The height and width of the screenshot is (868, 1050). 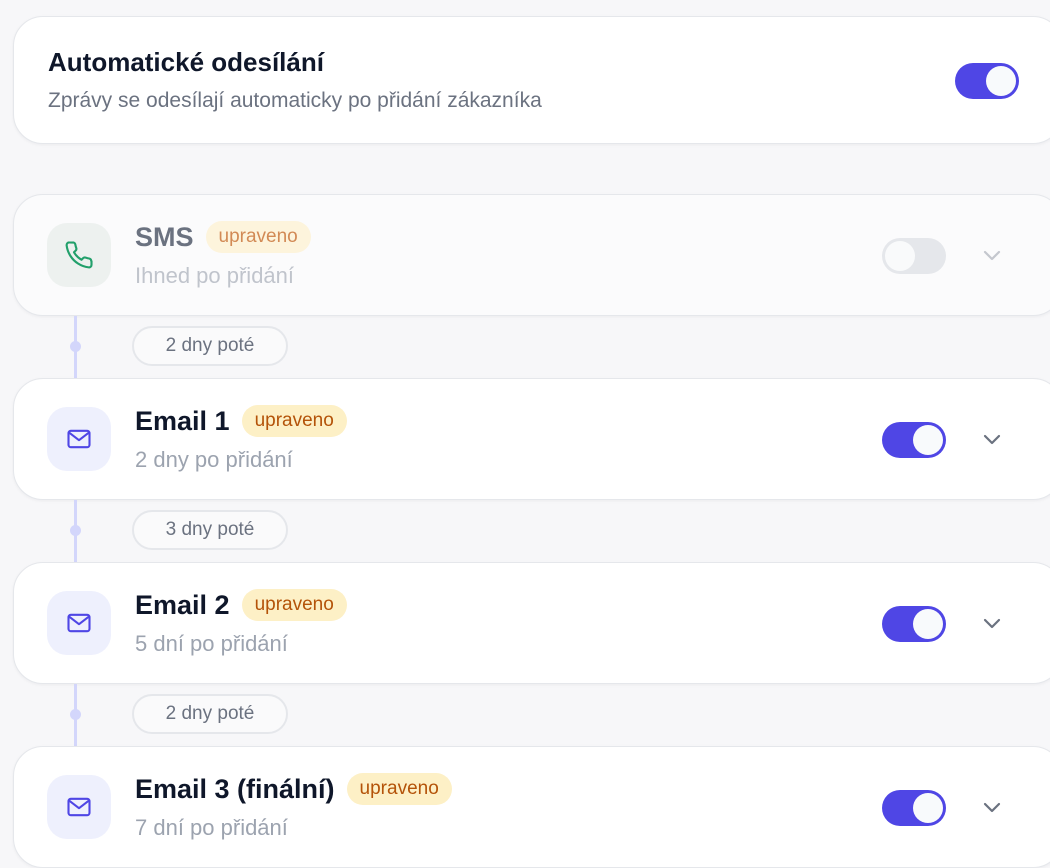 I want to click on auto-send-title: Automatické odesílání, so click(x=186, y=62).